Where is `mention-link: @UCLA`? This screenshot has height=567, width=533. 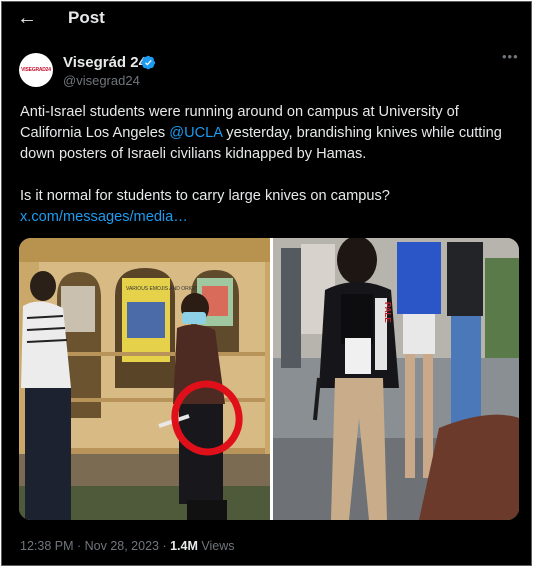 mention-link: @UCLA is located at coordinates (195, 133).